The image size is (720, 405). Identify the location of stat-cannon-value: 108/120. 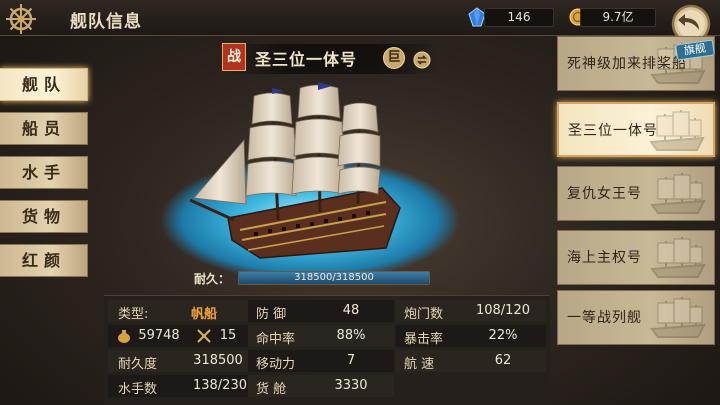
(502, 310).